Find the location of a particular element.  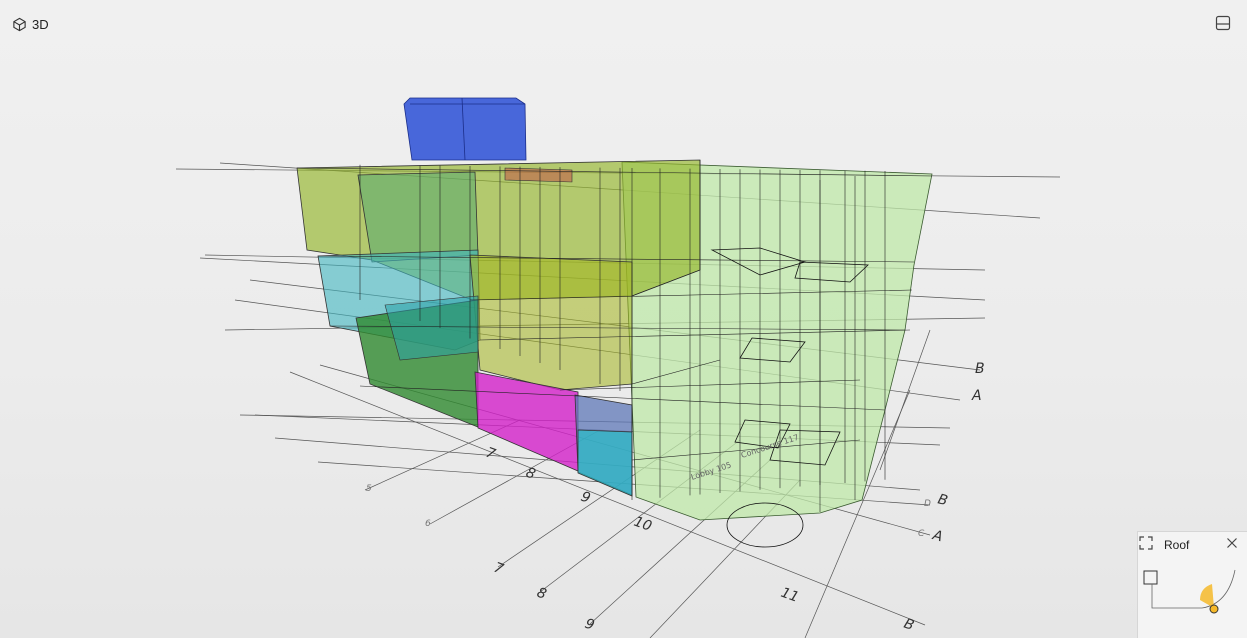

volume-brown is located at coordinates (538, 175).